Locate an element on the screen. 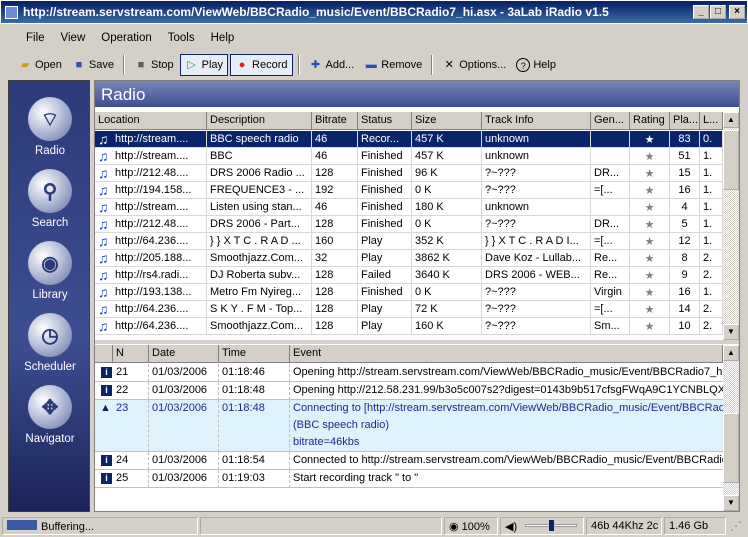  stations-scrollbar: ▲ ▼ is located at coordinates (731, 226).